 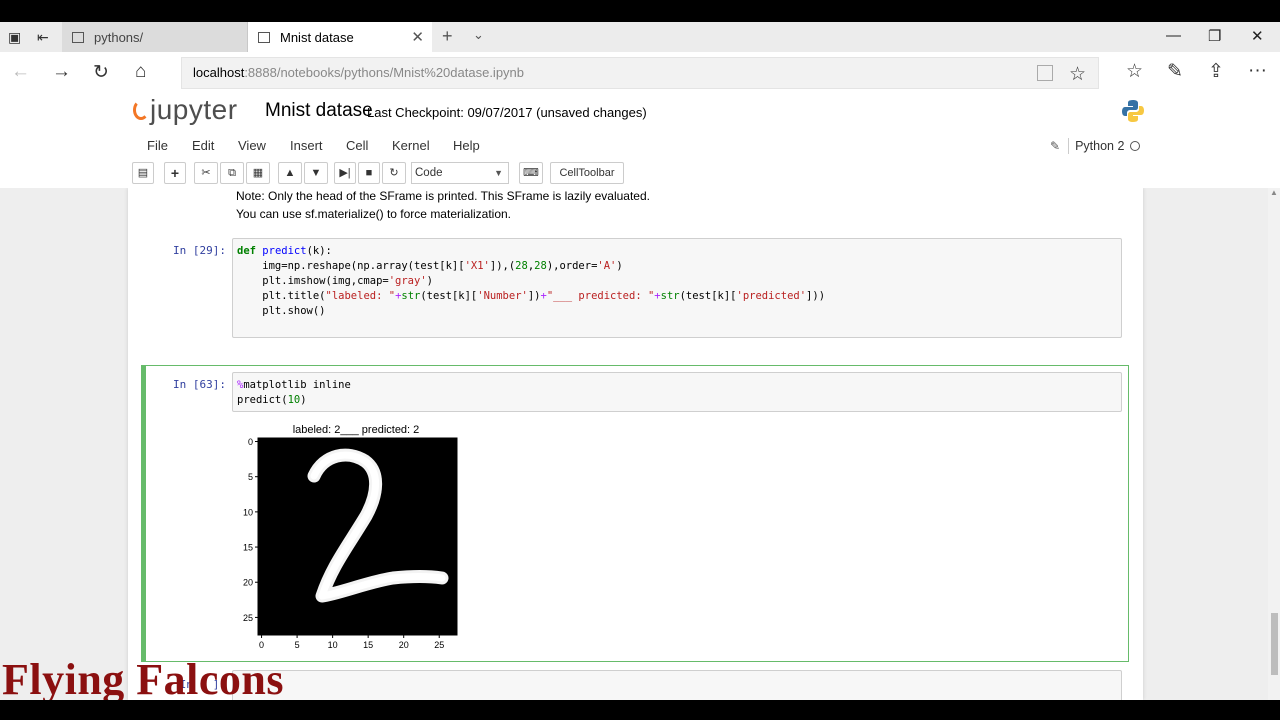 I want to click on tab-pythons: pythons/, so click(x=155, y=37).